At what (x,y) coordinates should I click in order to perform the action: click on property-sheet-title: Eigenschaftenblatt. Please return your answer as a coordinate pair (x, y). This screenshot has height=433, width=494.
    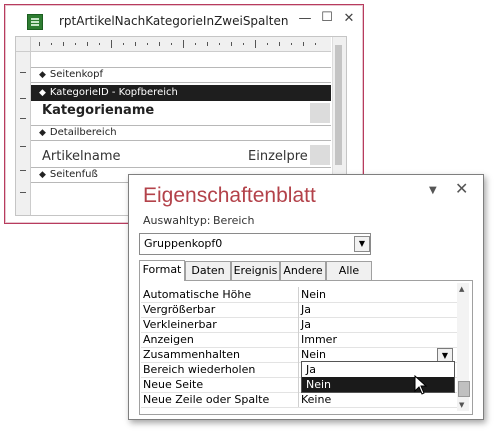
    Looking at the image, I should click on (229, 195).